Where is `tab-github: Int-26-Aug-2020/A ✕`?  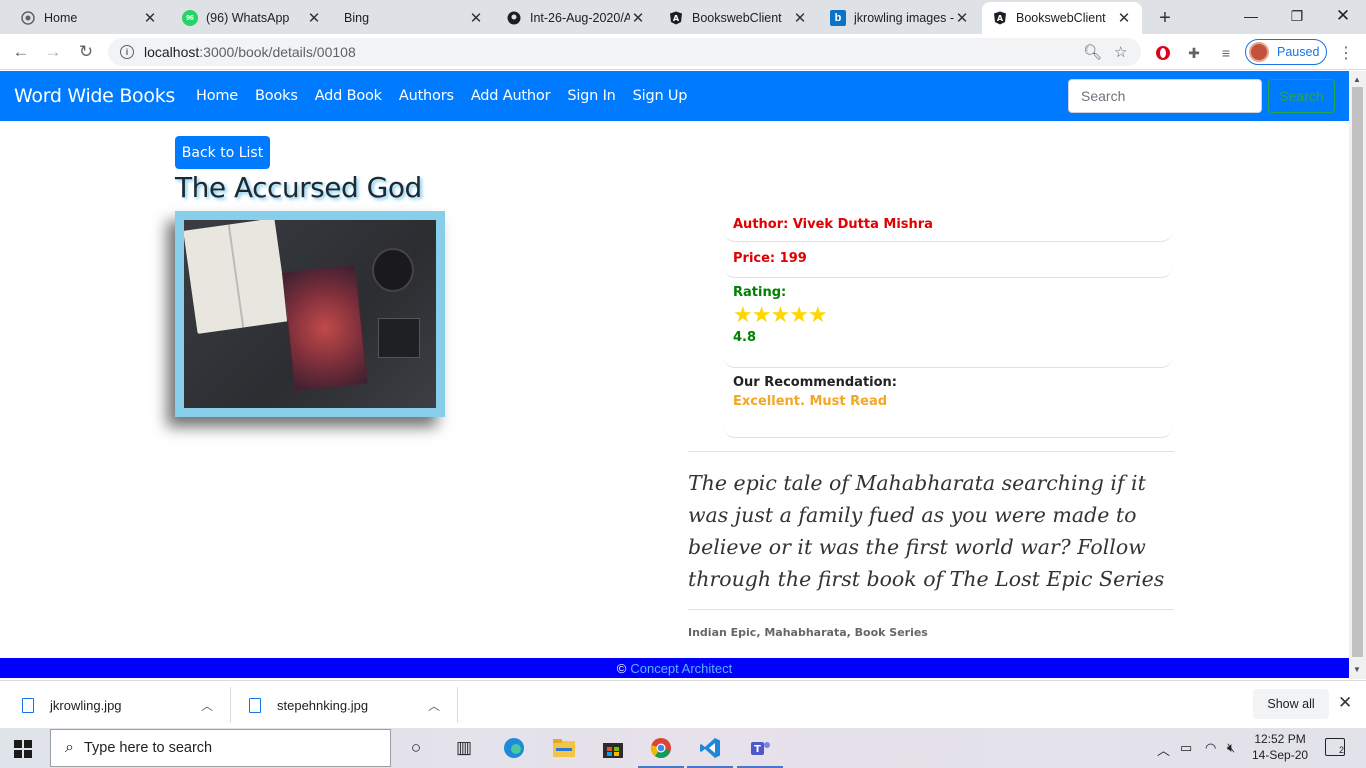
tab-github: Int-26-Aug-2020/A ✕ is located at coordinates (576, 18).